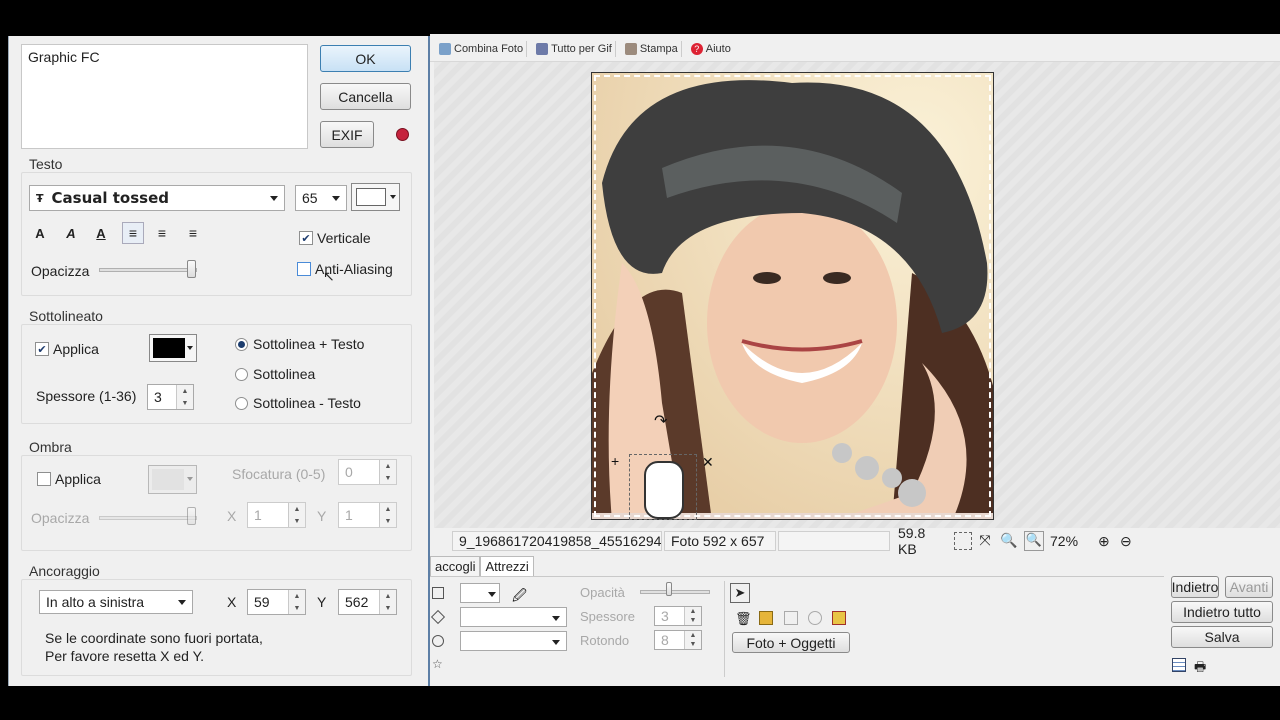 The width and height of the screenshot is (1280, 720). Describe the element at coordinates (669, 589) in the screenshot. I see `opacity-slider-thumb` at that location.